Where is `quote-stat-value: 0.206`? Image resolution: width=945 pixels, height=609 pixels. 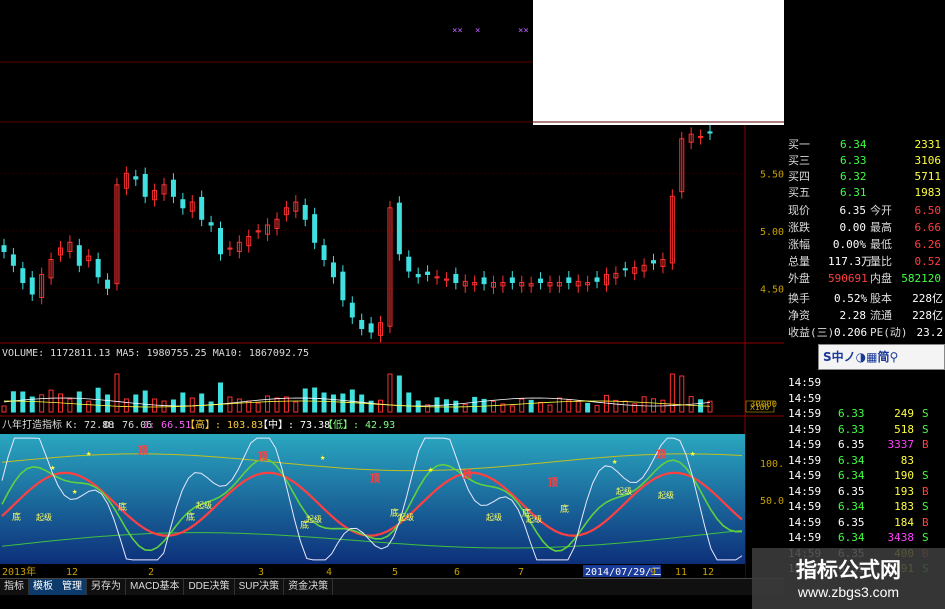 quote-stat-value: 0.206 is located at coordinates (851, 332).